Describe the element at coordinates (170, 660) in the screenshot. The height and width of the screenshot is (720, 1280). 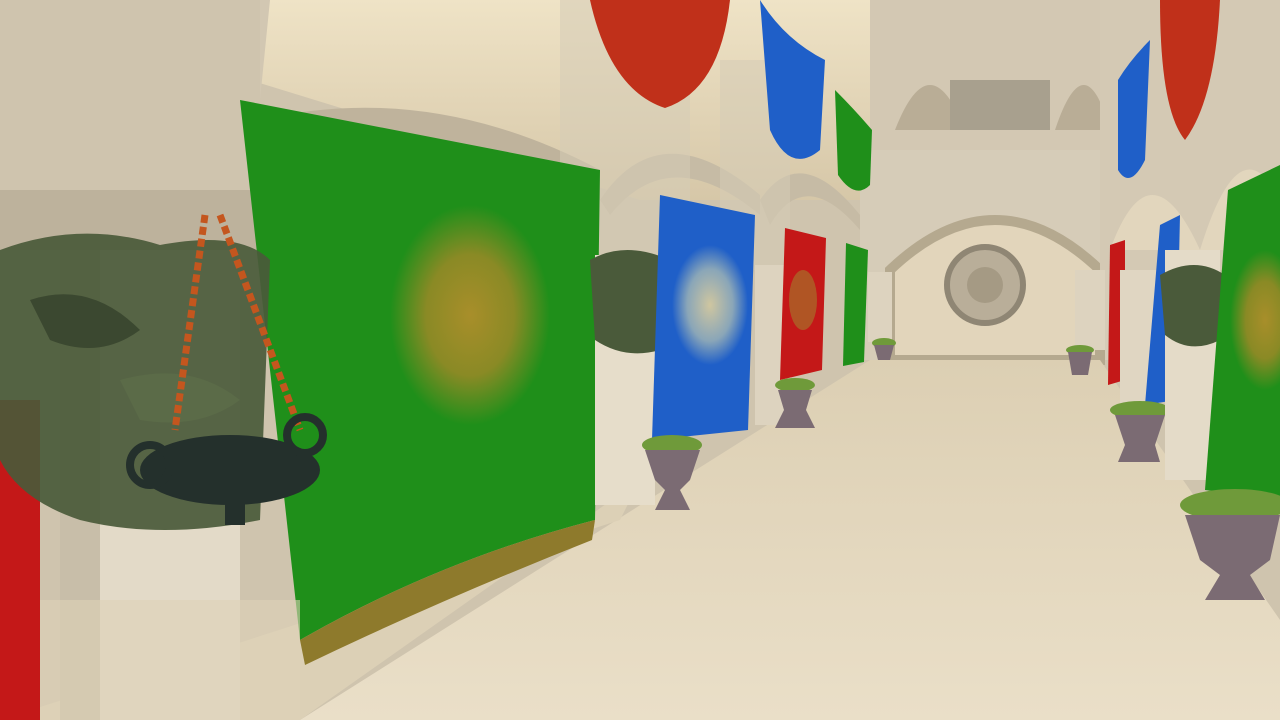
I see `floor-left-near` at that location.